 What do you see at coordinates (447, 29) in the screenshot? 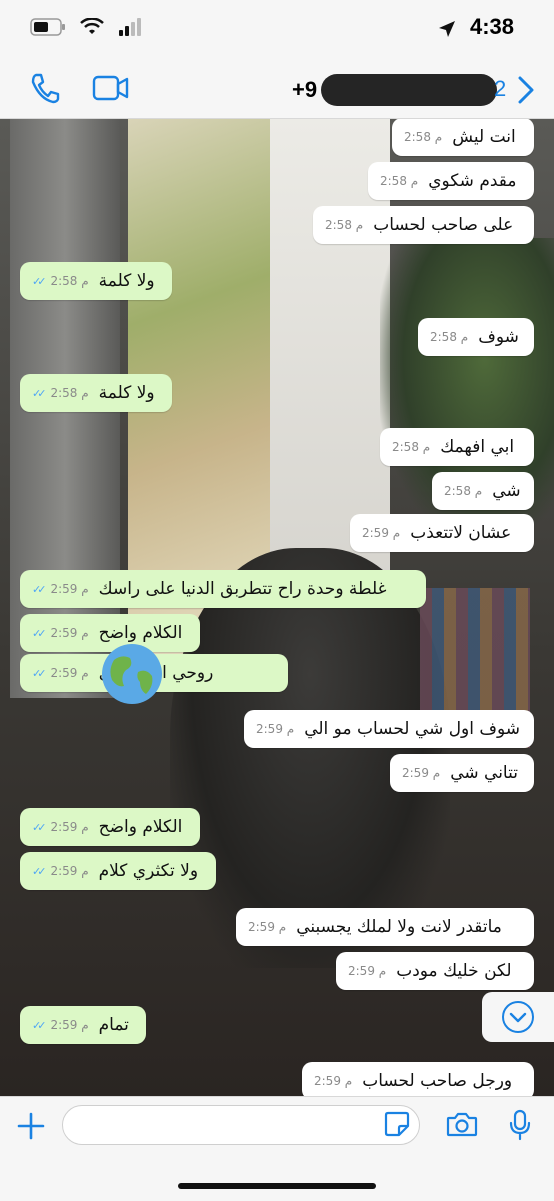
I see `location-arrow-icon` at bounding box center [447, 29].